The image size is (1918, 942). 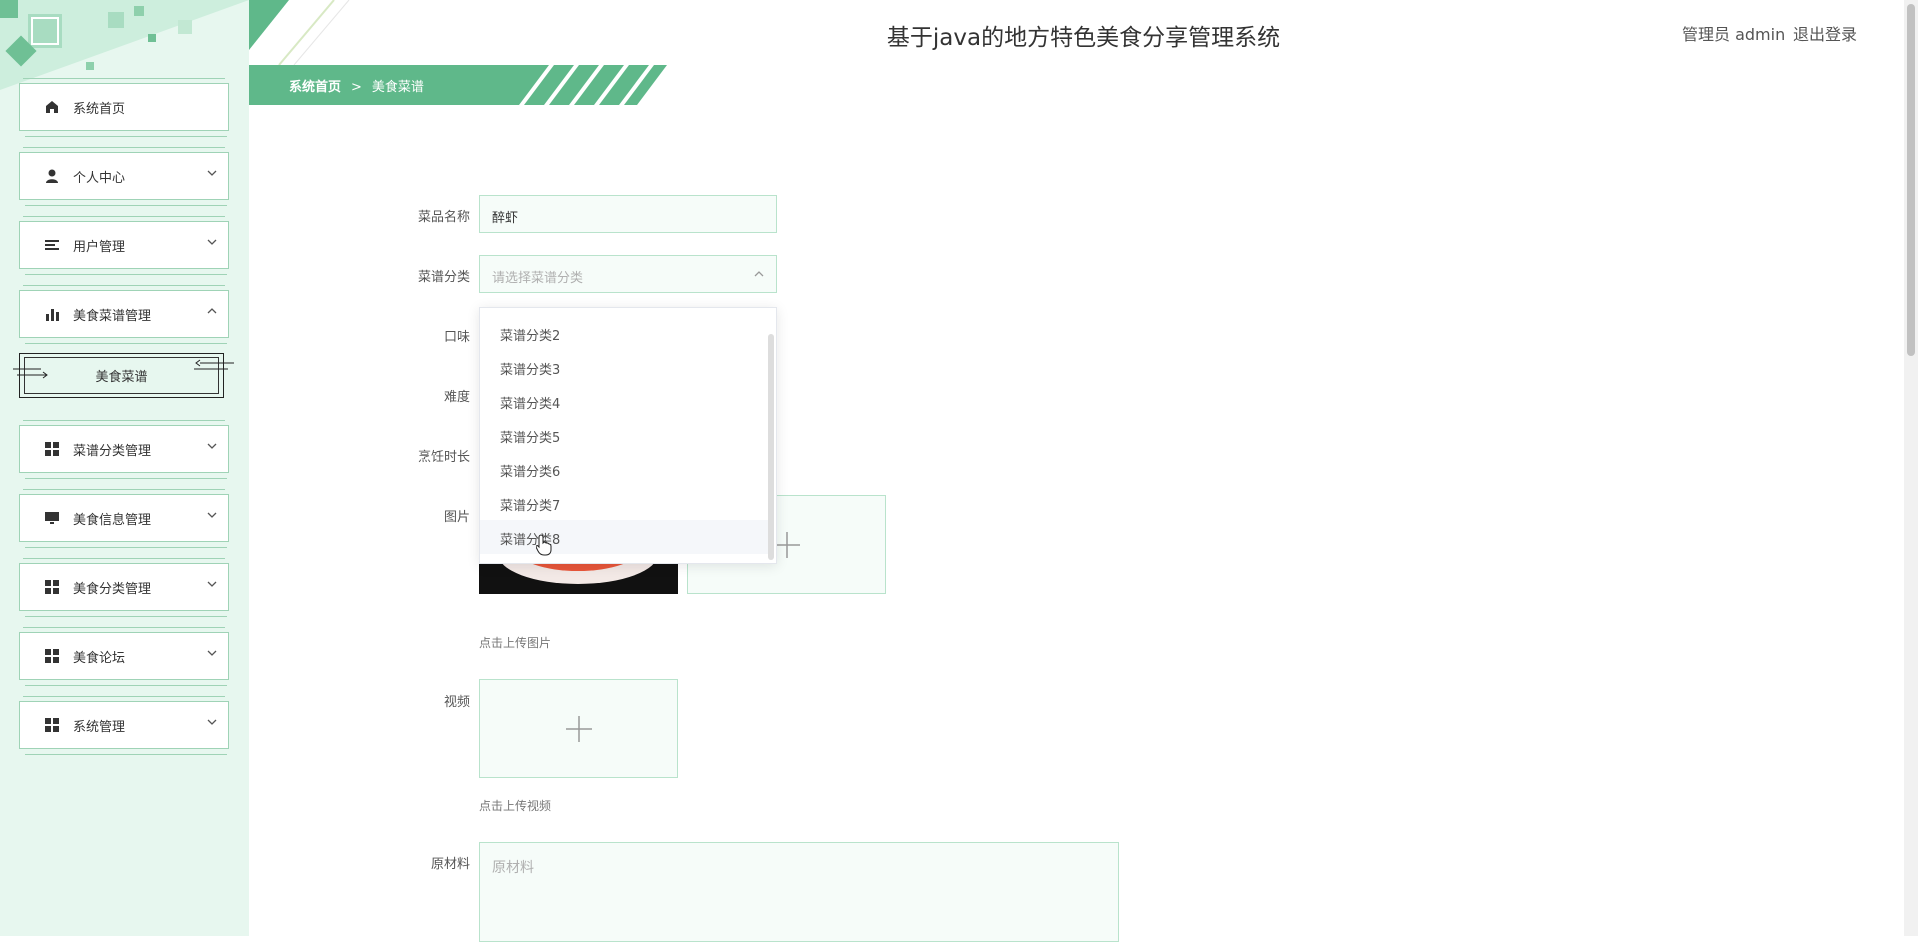 What do you see at coordinates (123, 375) in the screenshot?
I see `sidebar-subitem-recipes: 美食菜谱` at bounding box center [123, 375].